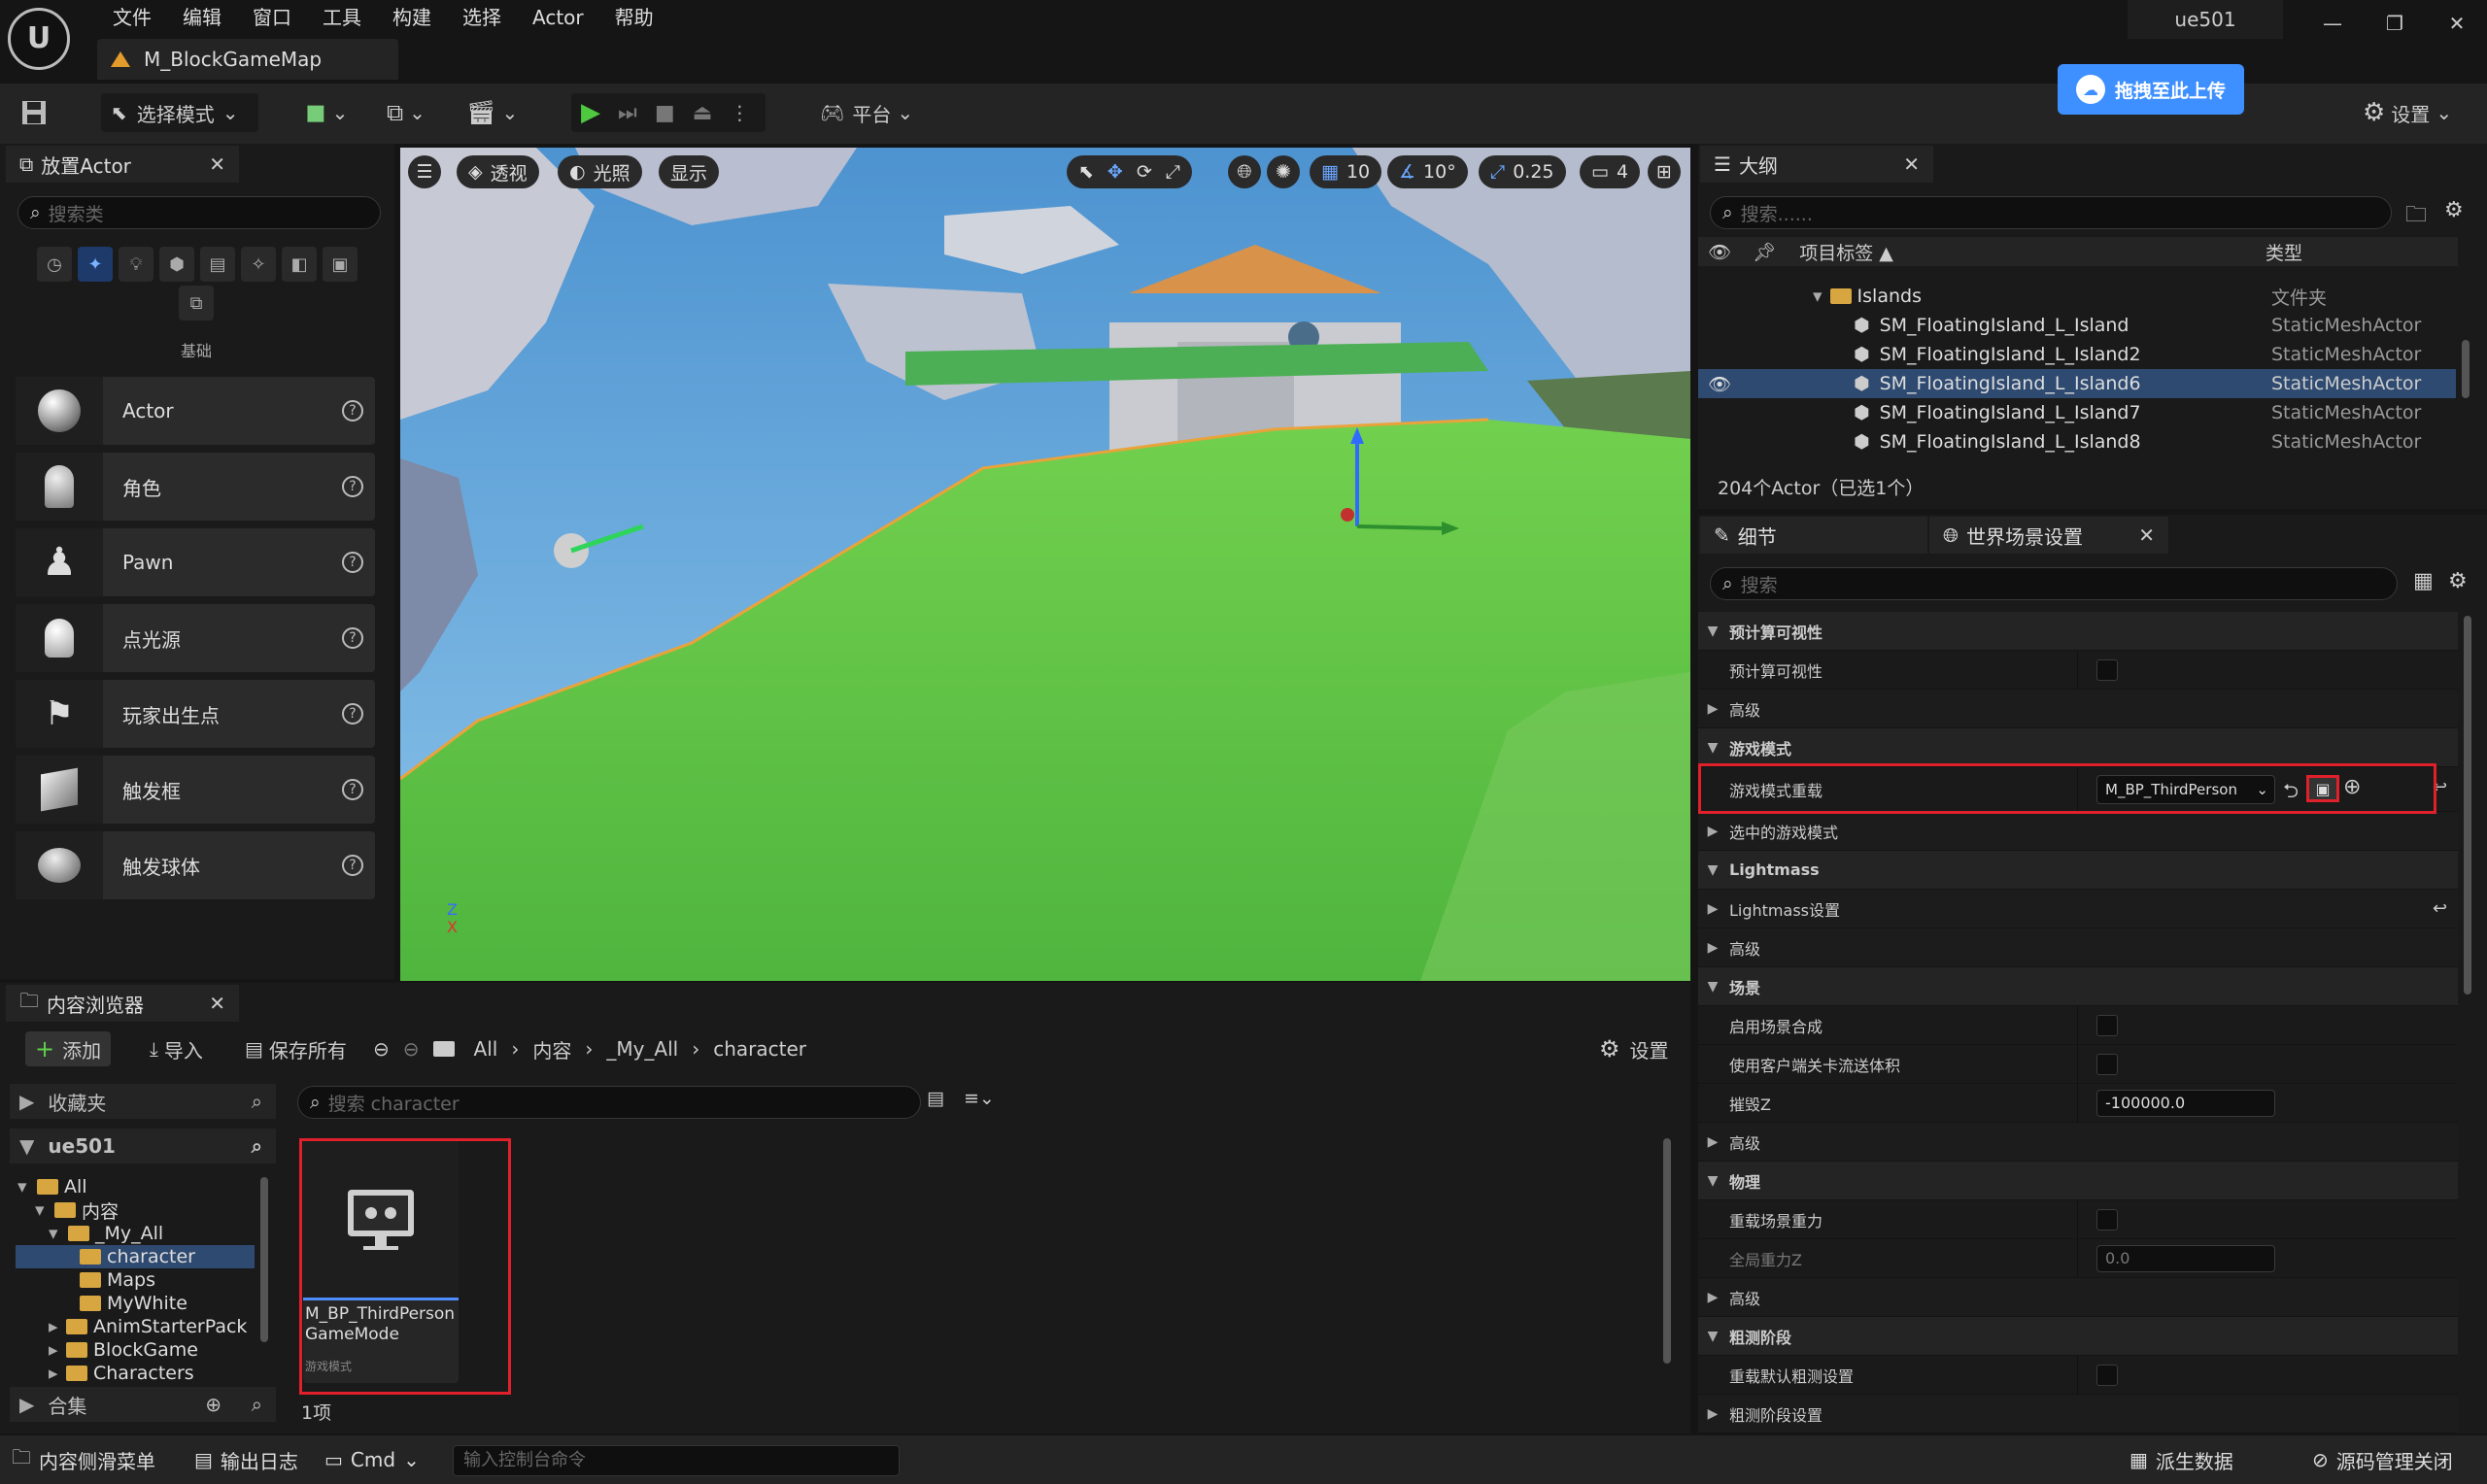 The width and height of the screenshot is (2487, 1484). What do you see at coordinates (2332, 23) in the screenshot?
I see `minimize-icon: —` at bounding box center [2332, 23].